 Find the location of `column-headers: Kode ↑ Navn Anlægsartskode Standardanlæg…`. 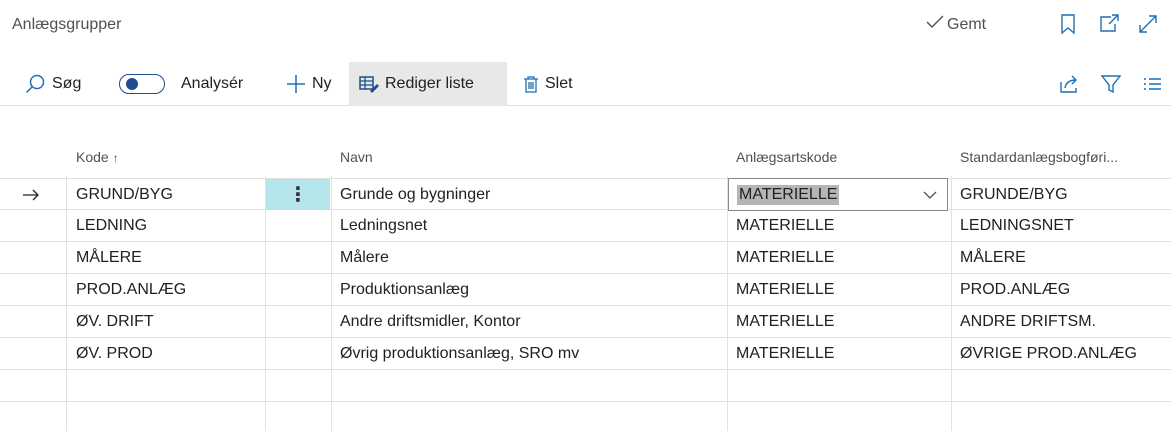

column-headers: Kode ↑ Navn Anlægsartskode Standardanlæg… is located at coordinates (585, 158).